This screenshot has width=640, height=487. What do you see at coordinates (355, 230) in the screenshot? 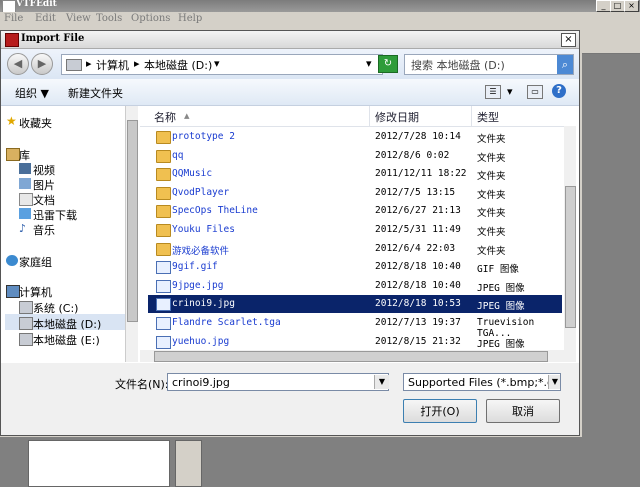
I see `file-row: Youku Files 2012/5/31 11:49 文件夹` at bounding box center [355, 230].